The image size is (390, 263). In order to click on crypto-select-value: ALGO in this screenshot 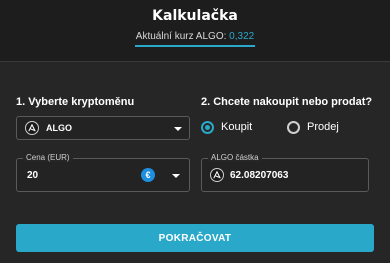, I will do `click(59, 128)`.